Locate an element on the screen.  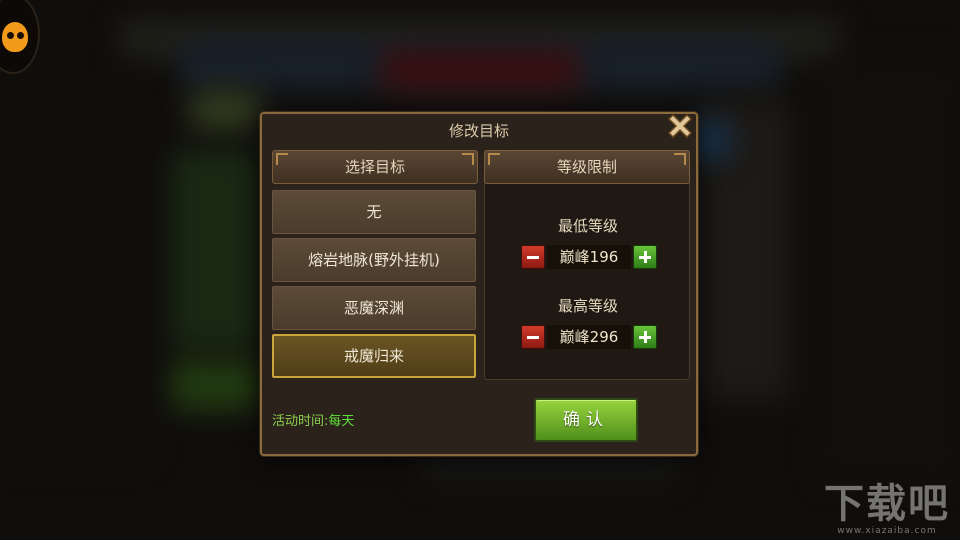
target-list: 无 熔岩地脉(野外挂机) 恶魔深渊 戒魔归来 is located at coordinates (375, 286).